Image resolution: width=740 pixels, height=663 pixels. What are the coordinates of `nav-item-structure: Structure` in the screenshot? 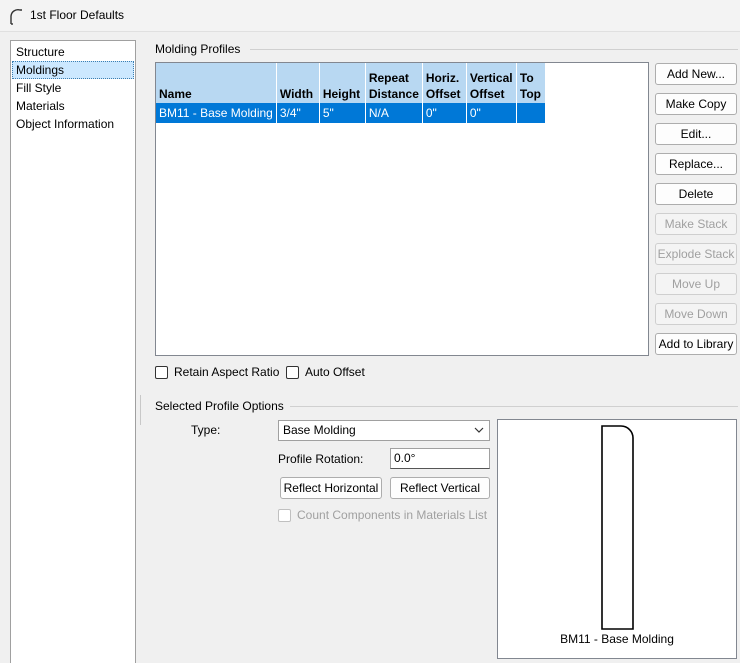 It's located at (73, 52).